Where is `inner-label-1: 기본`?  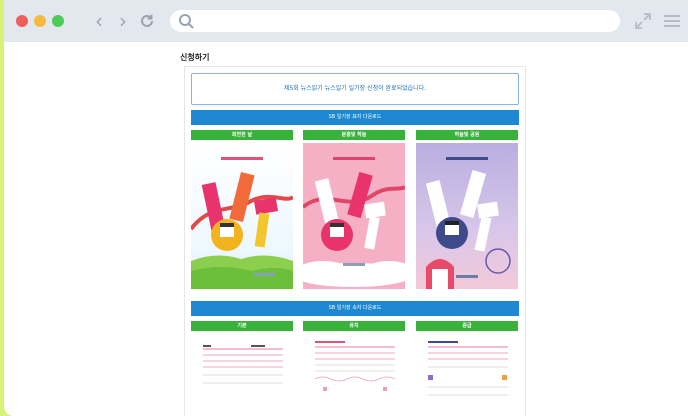
inner-label-1: 기본 is located at coordinates (242, 326).